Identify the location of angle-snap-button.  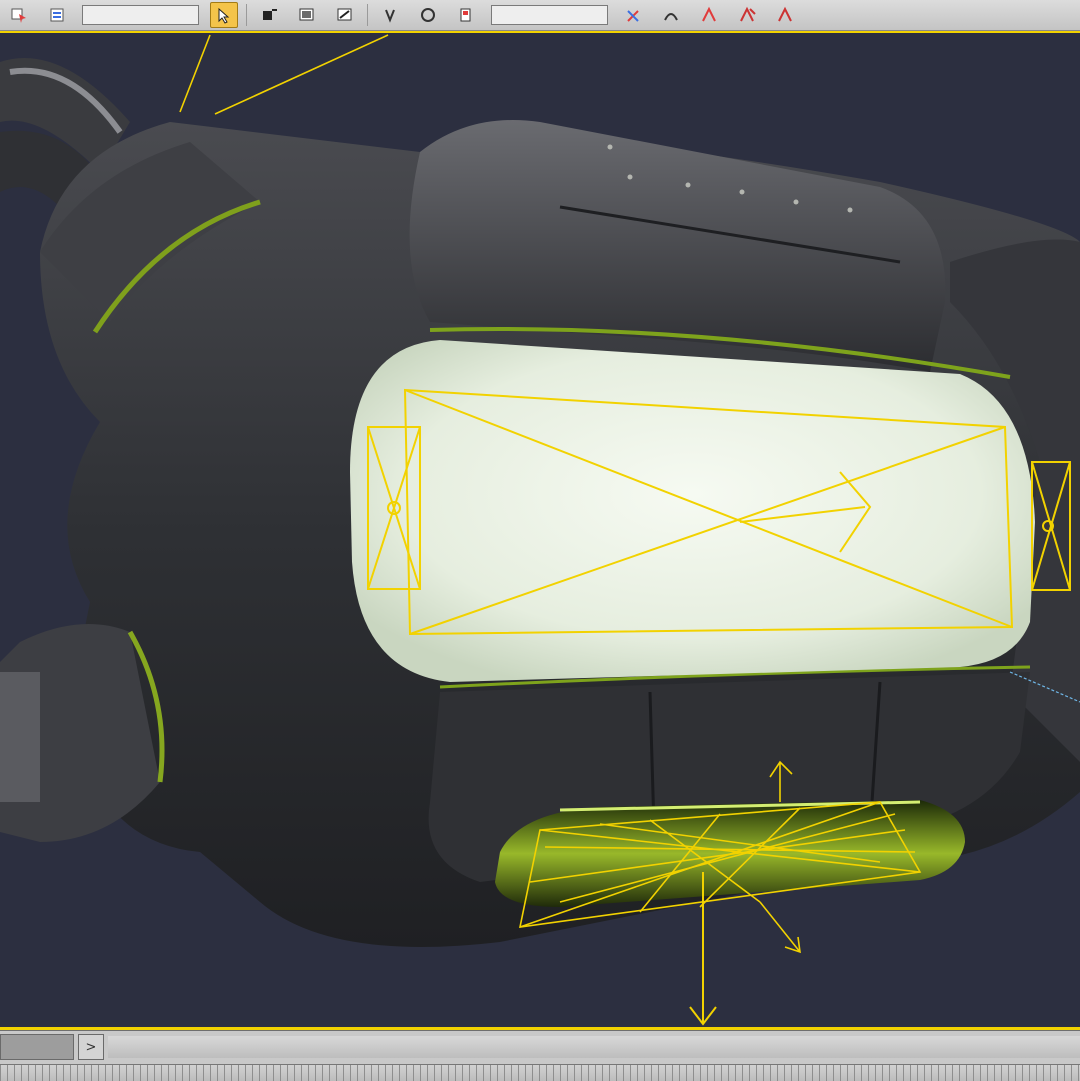
(428, 15).